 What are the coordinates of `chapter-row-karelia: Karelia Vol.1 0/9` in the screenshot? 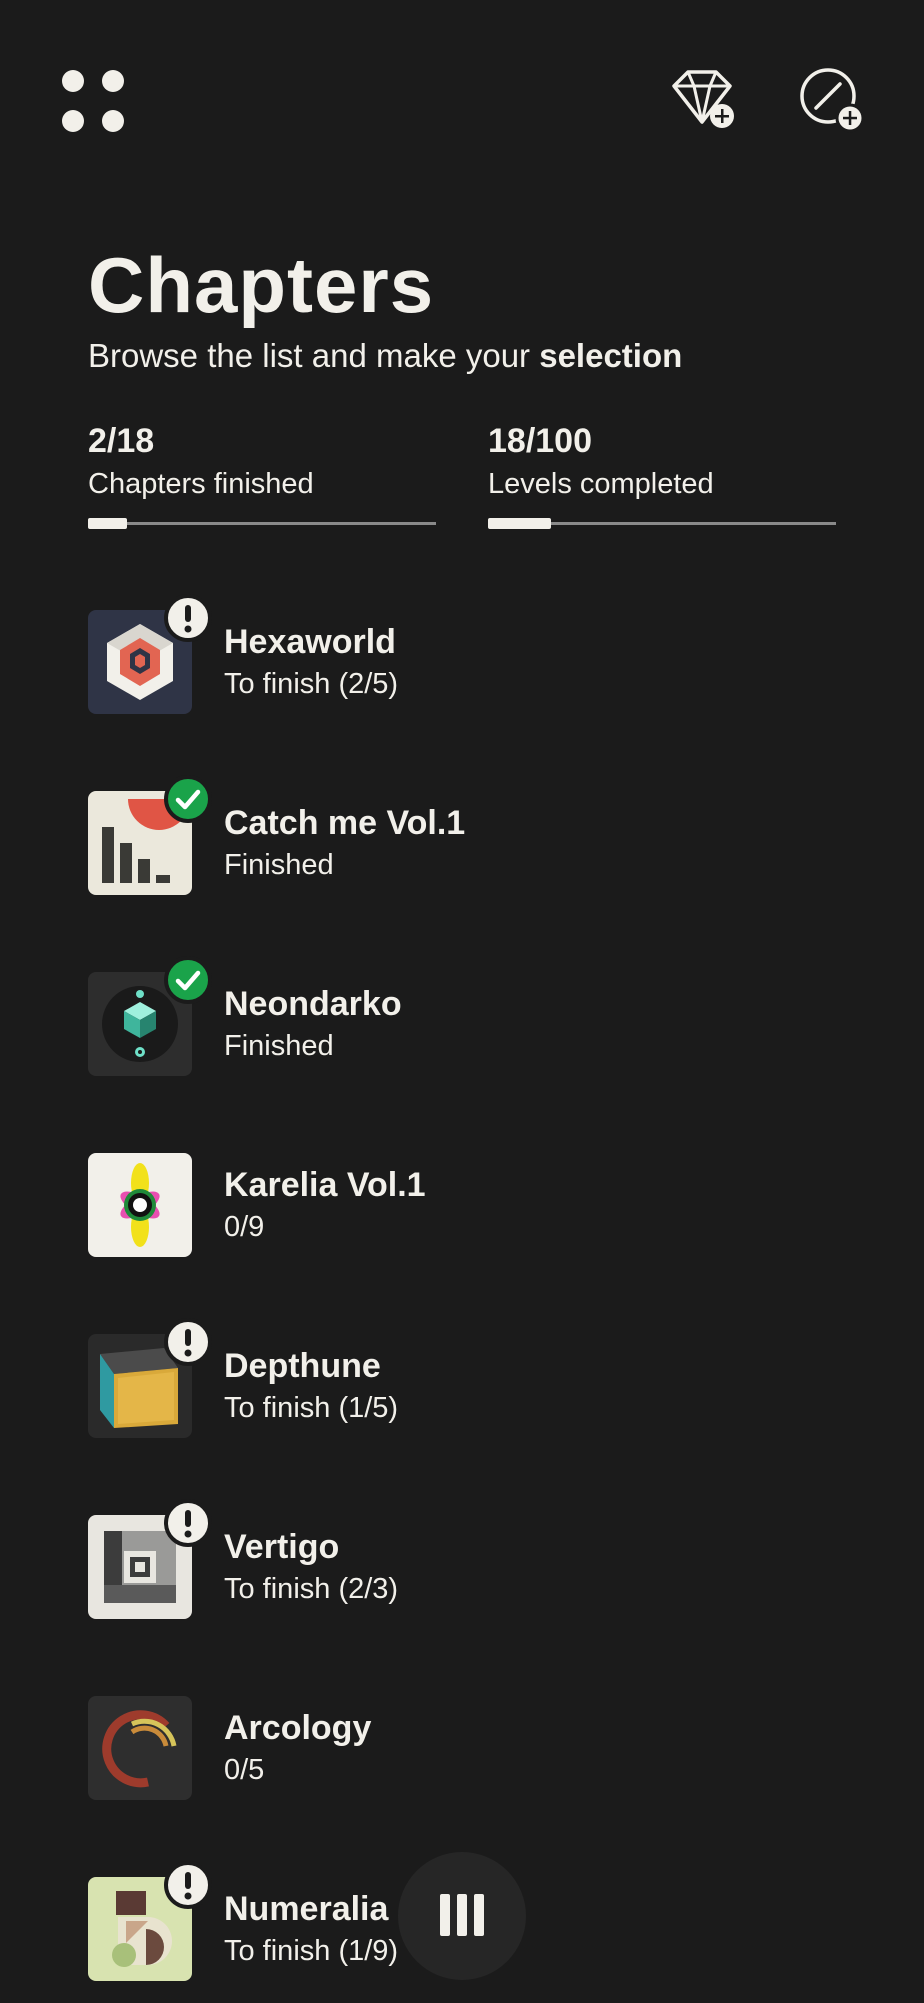 It's located at (462, 1199).